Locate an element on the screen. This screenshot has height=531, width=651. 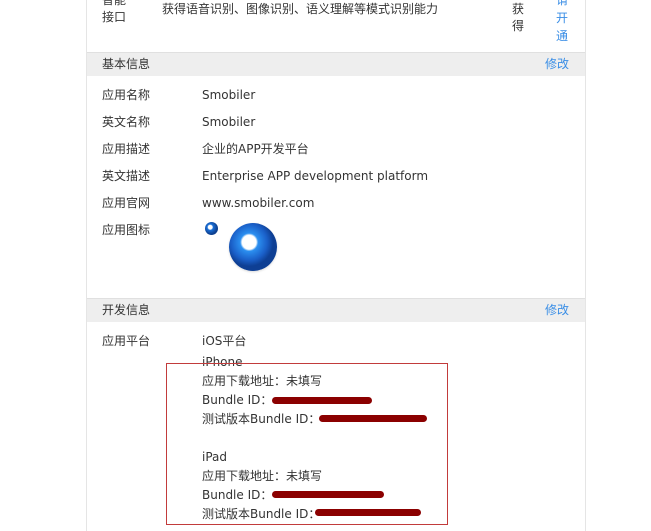
app-name-value: Smobiler is located at coordinates (229, 95).